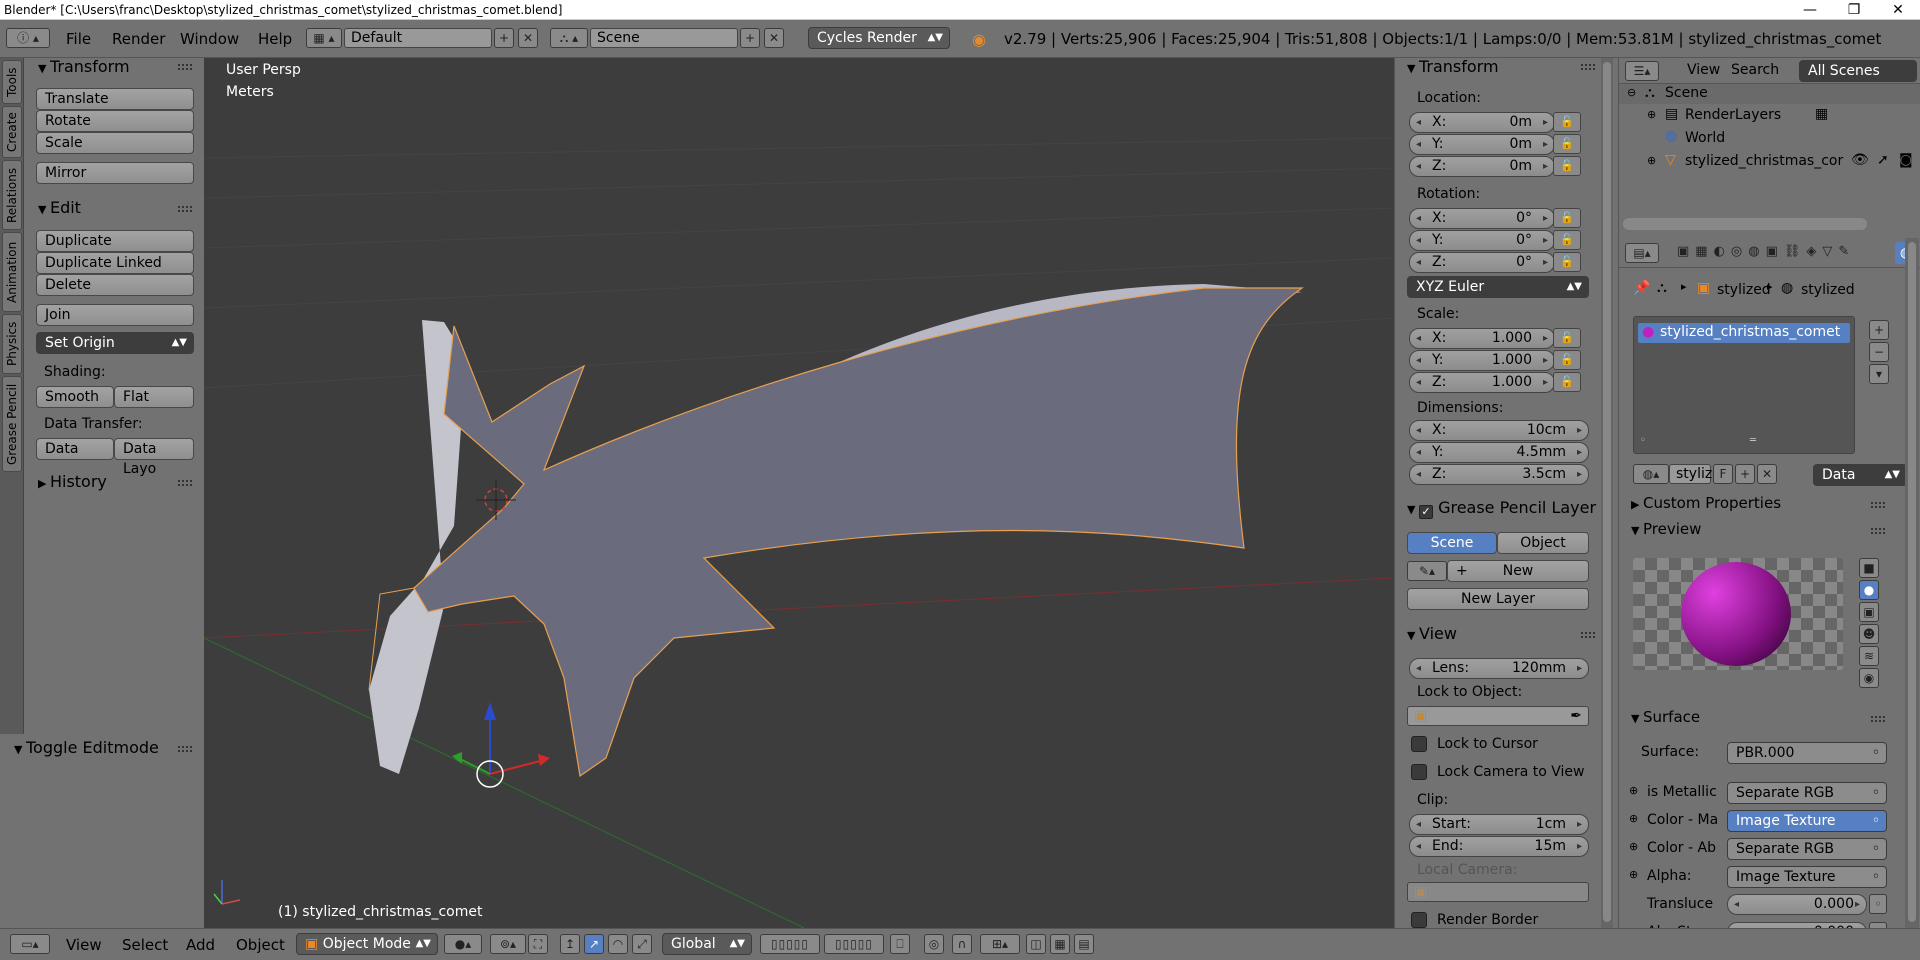 The width and height of the screenshot is (1920, 960). Describe the element at coordinates (774, 38) in the screenshot. I see `remove-scene-icon: ✕` at that location.